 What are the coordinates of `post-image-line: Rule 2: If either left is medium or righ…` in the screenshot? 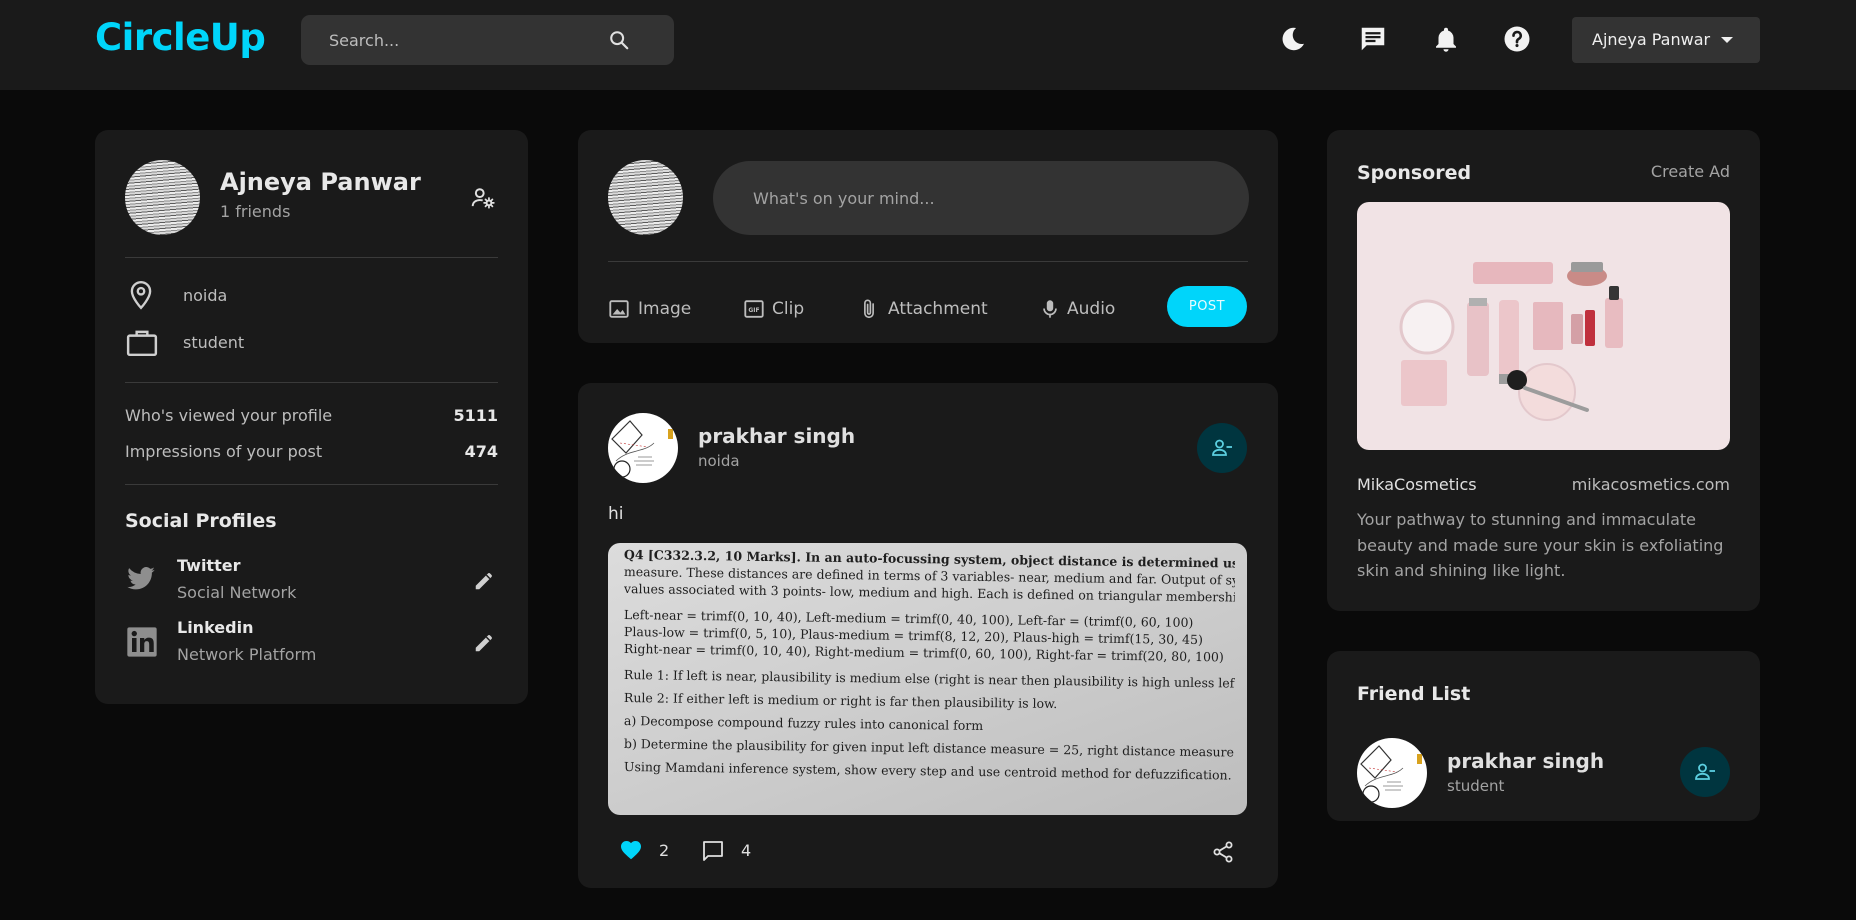 It's located at (840, 701).